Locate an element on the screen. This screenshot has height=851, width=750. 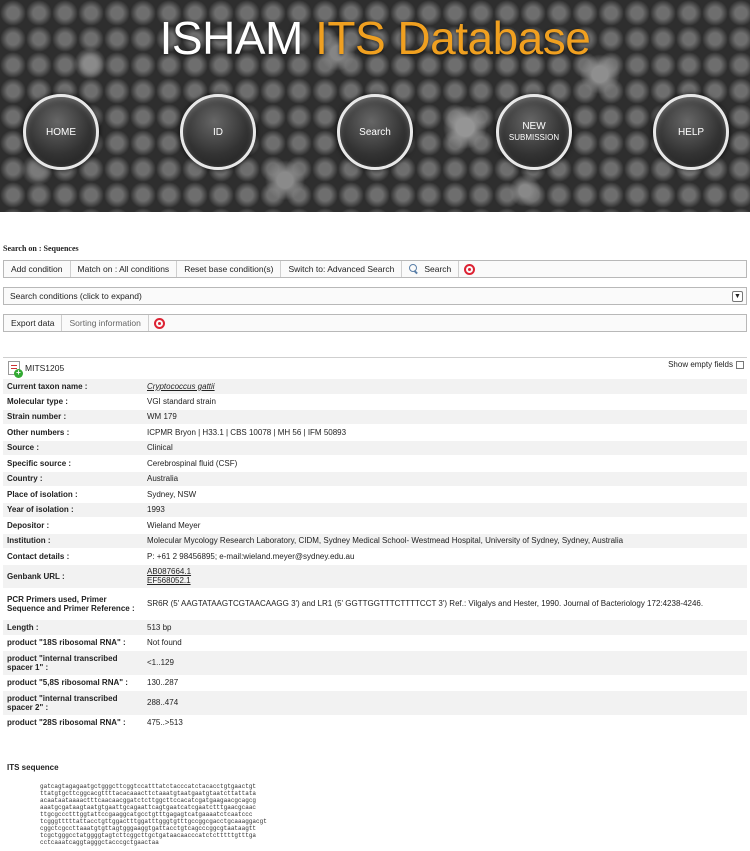
nav-new-label: NEW is located at coordinates (534, 126).